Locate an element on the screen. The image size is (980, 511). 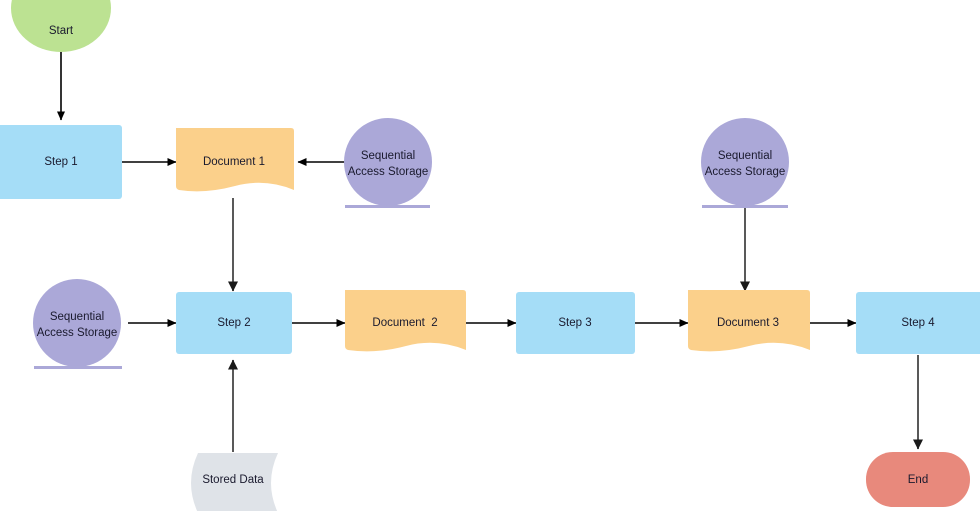
stored-data-shape is located at coordinates (234, 482).